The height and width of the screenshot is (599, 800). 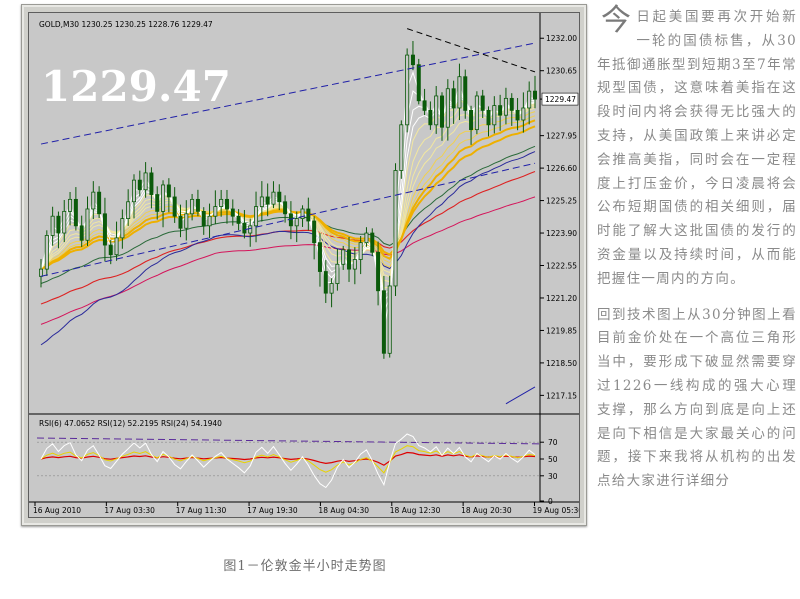 What do you see at coordinates (561, 201) in the screenshot?
I see `price-tick-label: 1225.25` at bounding box center [561, 201].